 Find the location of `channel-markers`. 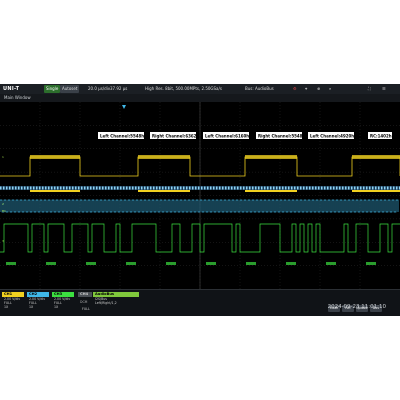

channel-markers is located at coordinates (124, 107).